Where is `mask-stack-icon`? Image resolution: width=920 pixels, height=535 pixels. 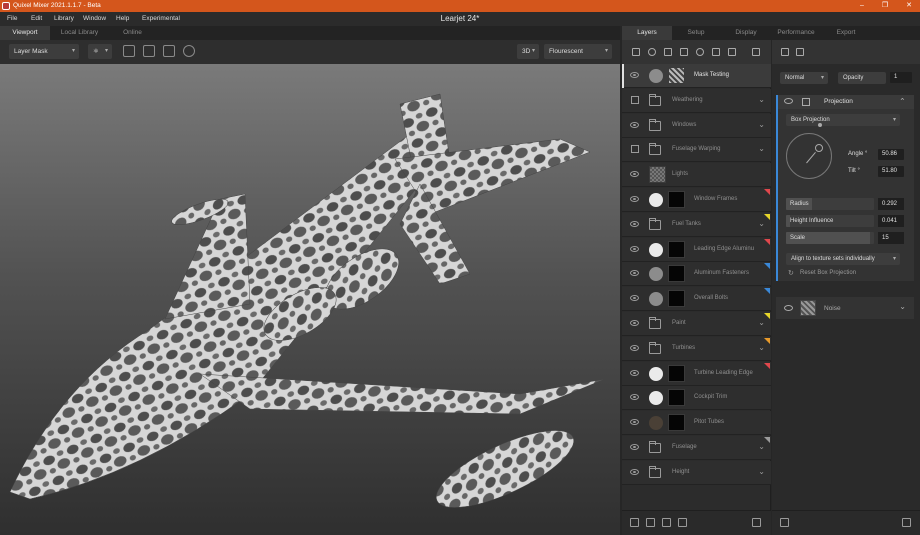
mask-stack-icon is located at coordinates (650, 522).